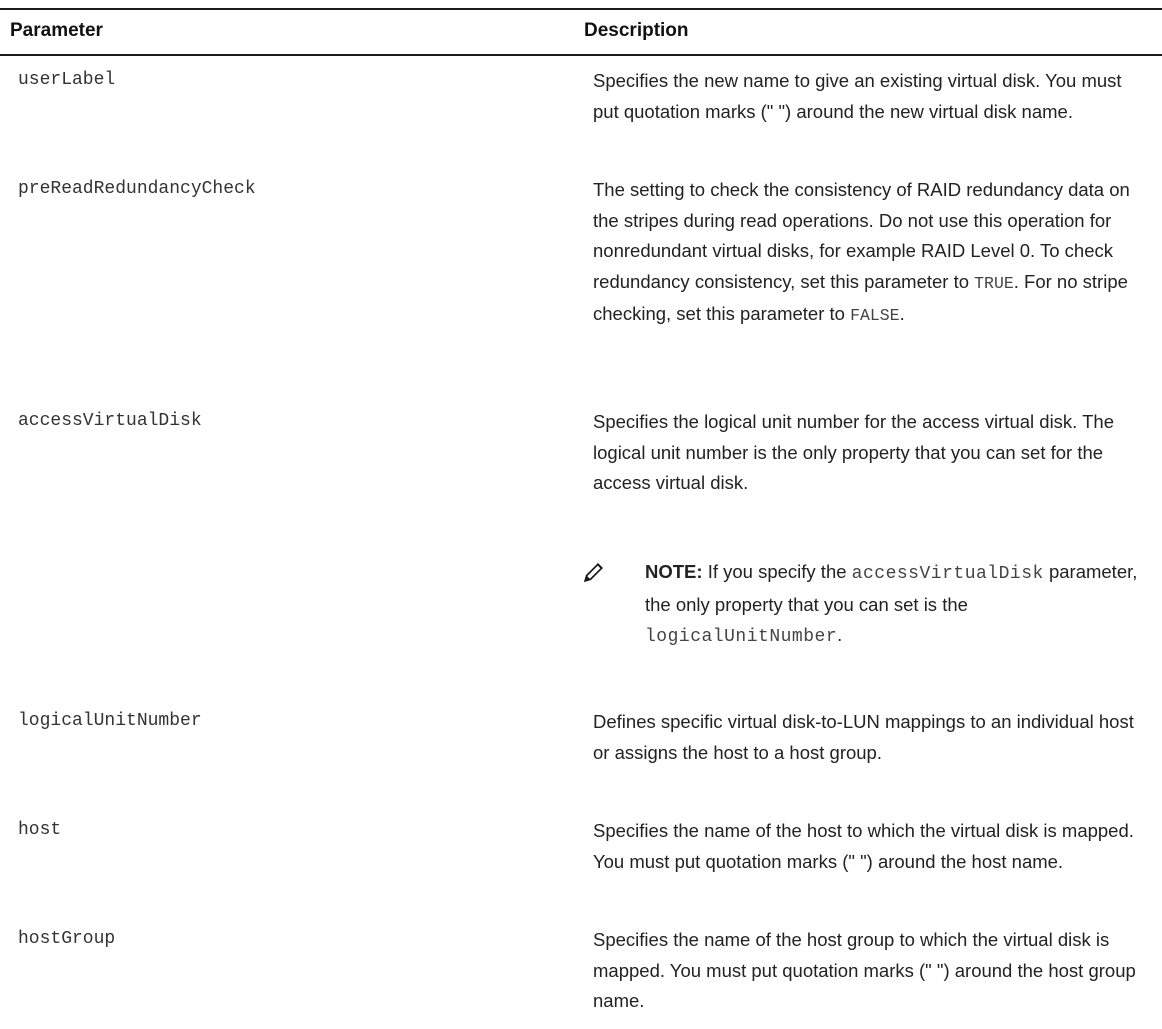 The image size is (1162, 1029). What do you see at coordinates (902, 313) in the screenshot?
I see `desc-text: .` at bounding box center [902, 313].